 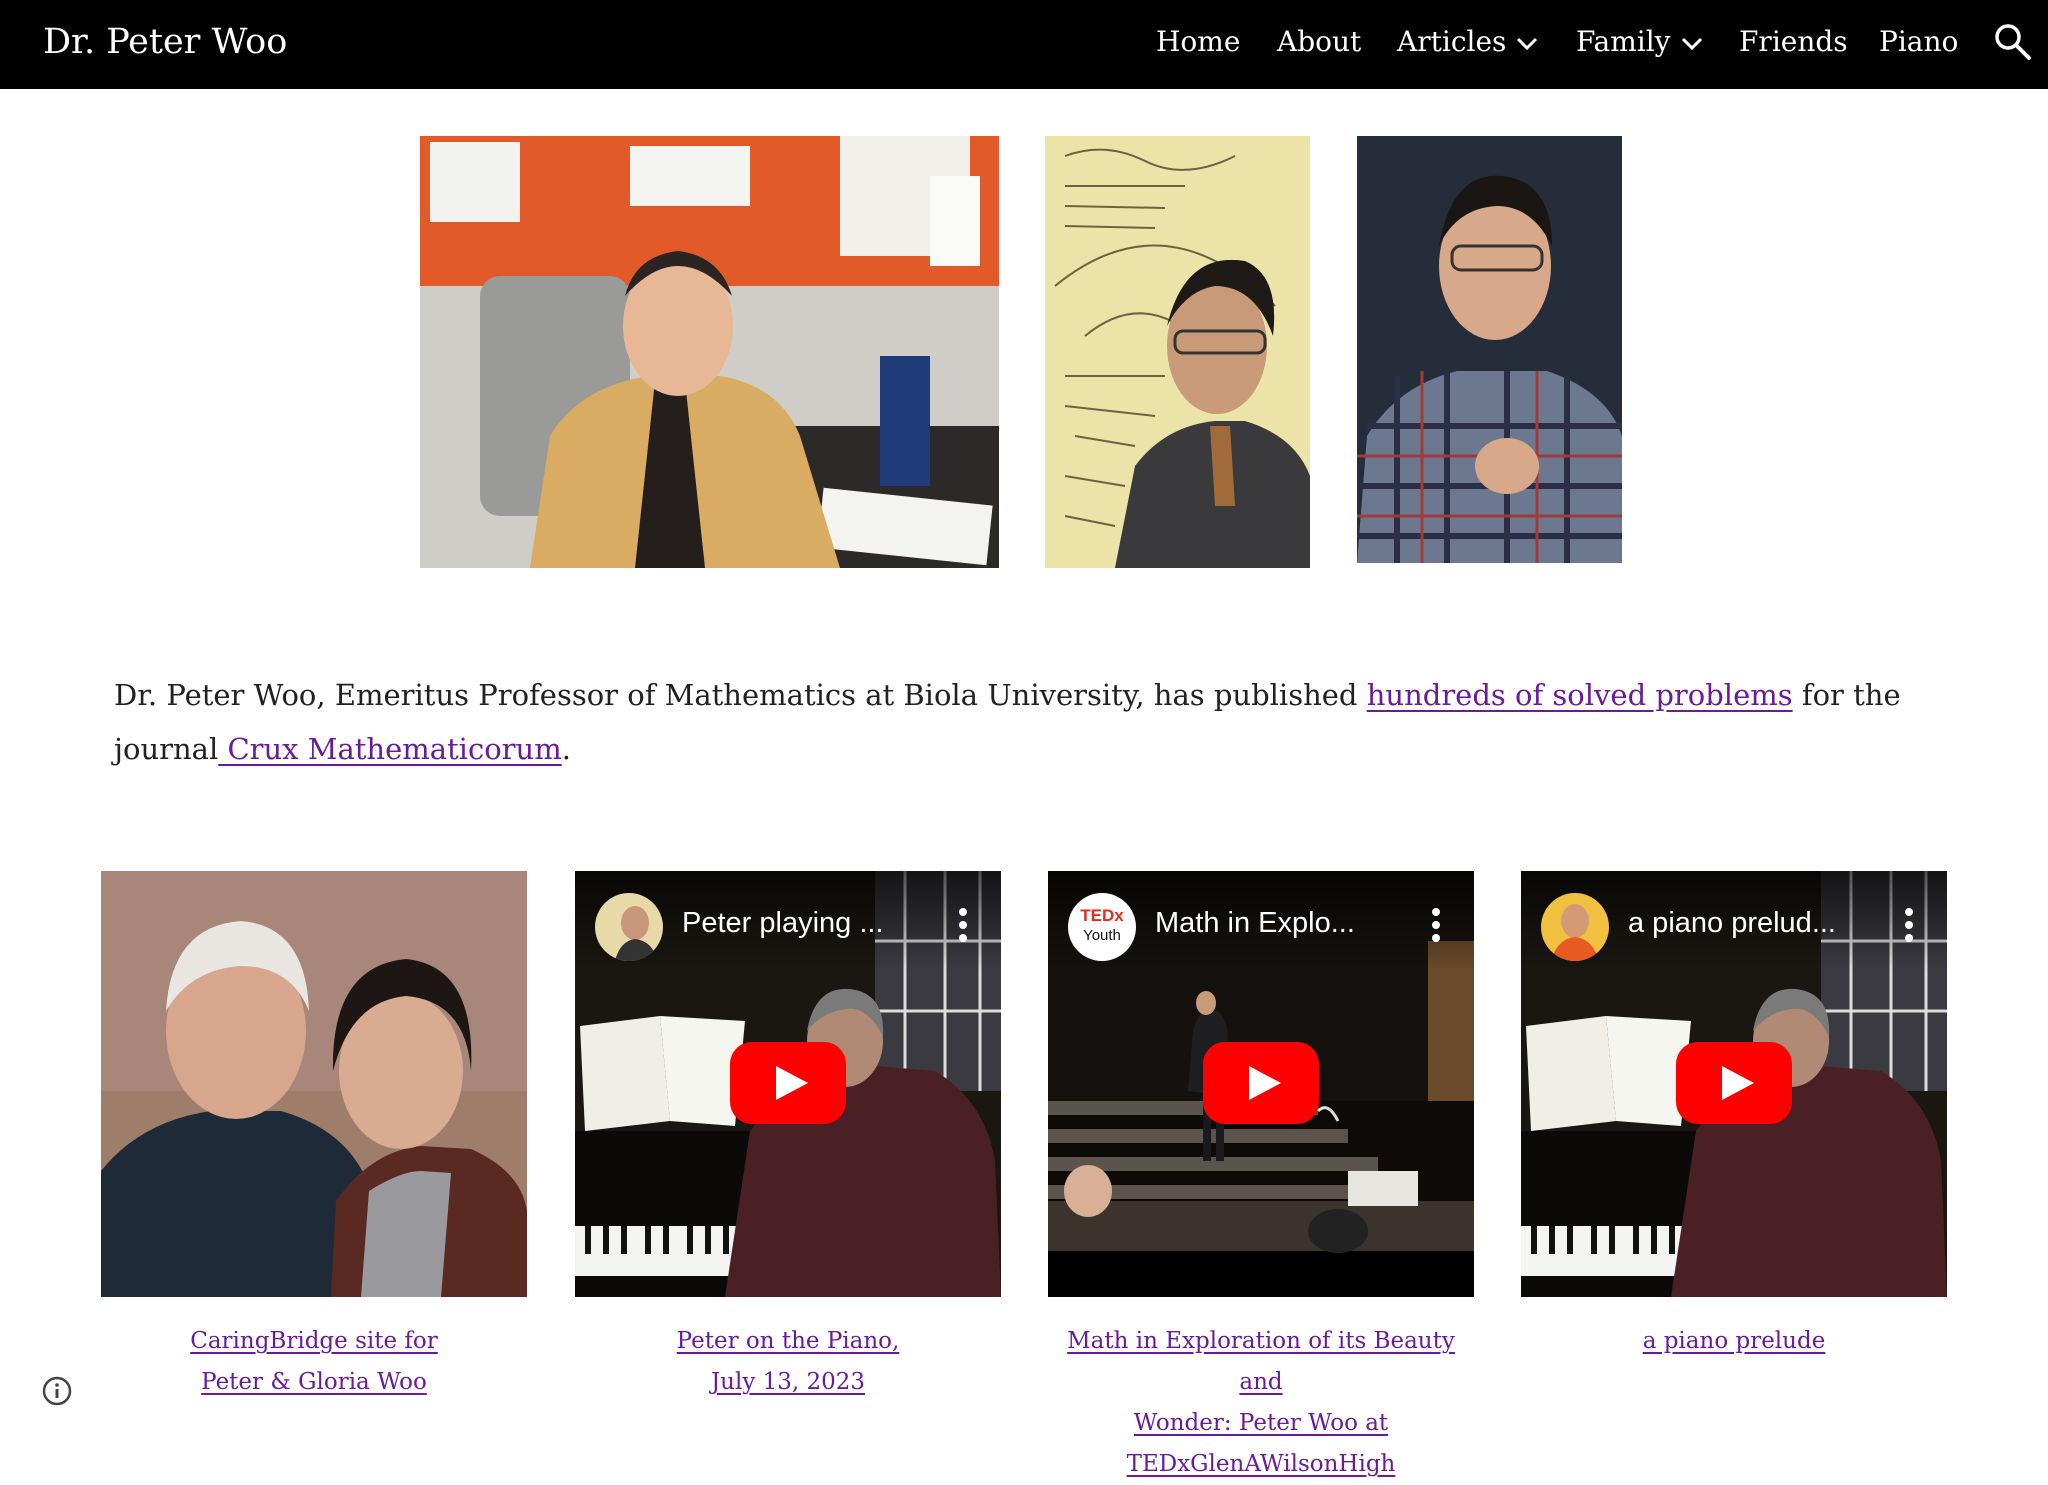 I want to click on couple-photo, so click(x=314, y=1084).